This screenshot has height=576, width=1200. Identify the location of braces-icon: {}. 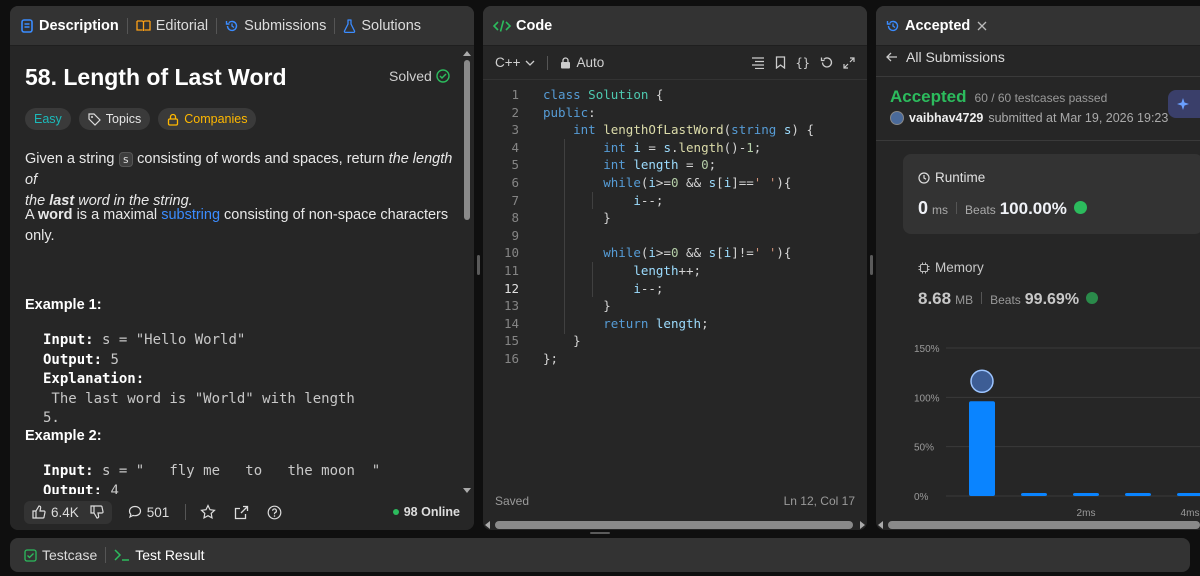
(803, 63).